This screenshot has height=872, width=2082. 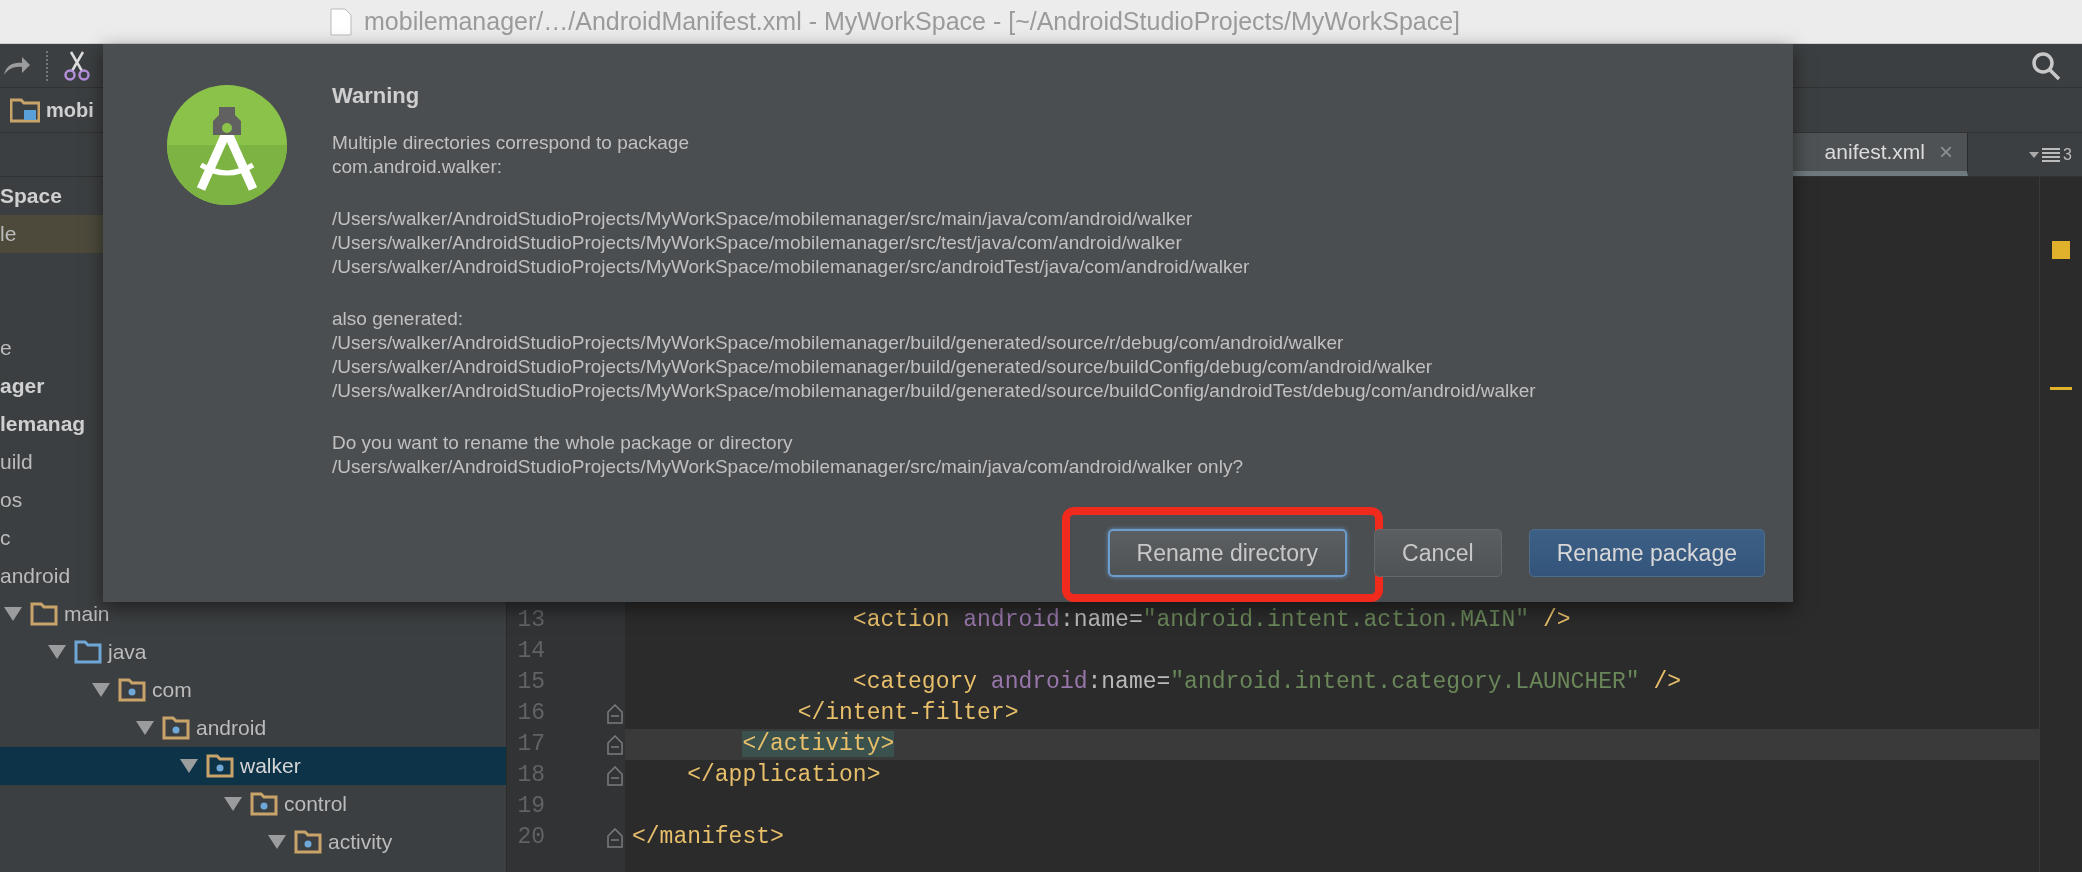 What do you see at coordinates (253, 842) in the screenshot?
I see `tree-row: activity` at bounding box center [253, 842].